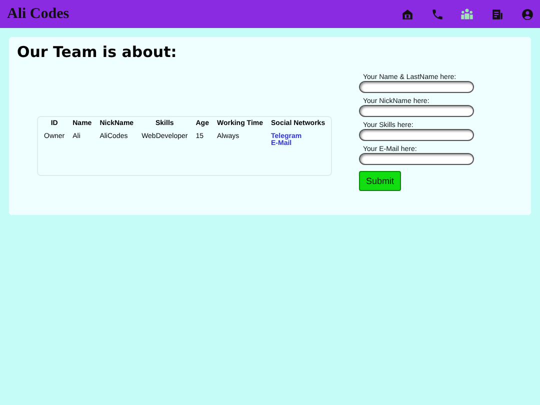 The height and width of the screenshot is (405, 540). I want to click on phone-icon, so click(437, 14).